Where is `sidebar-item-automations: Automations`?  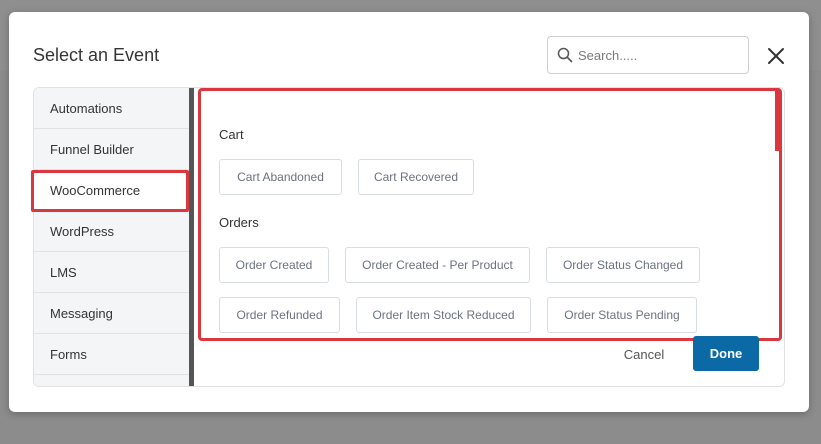
sidebar-item-automations: Automations is located at coordinates (111, 108).